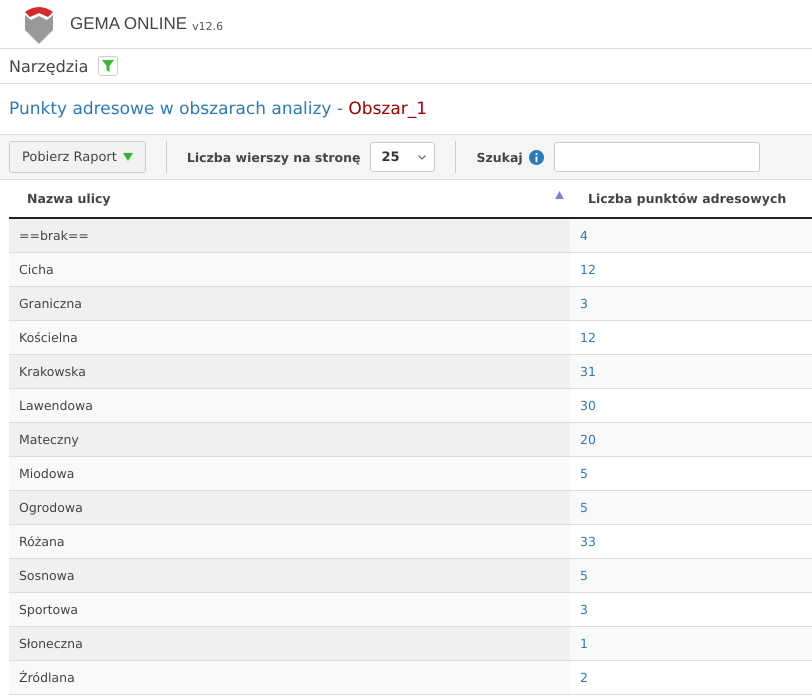 Image resolution: width=812 pixels, height=697 pixels. I want to click on logo-icon, so click(39, 24).